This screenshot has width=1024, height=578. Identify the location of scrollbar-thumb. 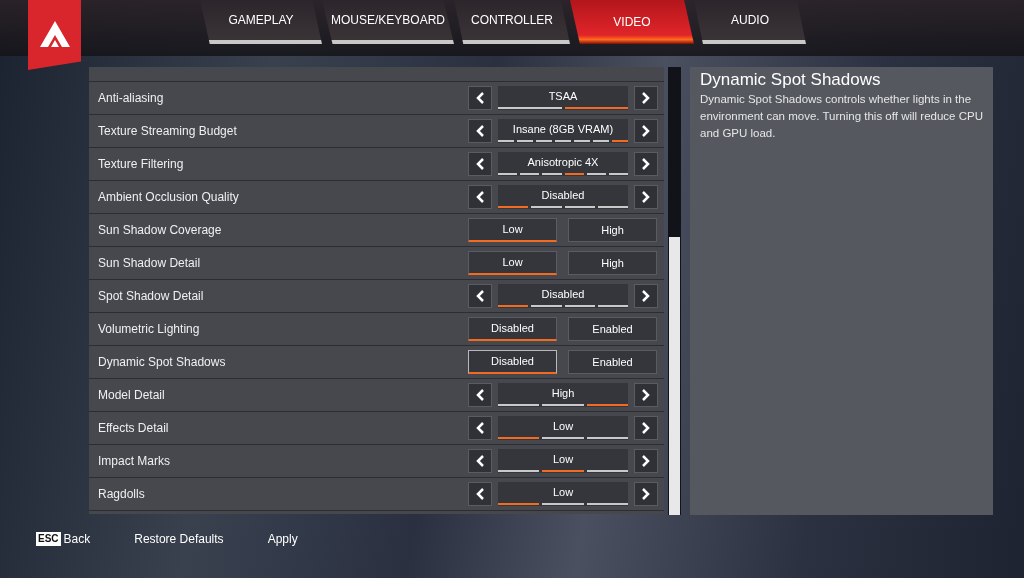
(674, 376).